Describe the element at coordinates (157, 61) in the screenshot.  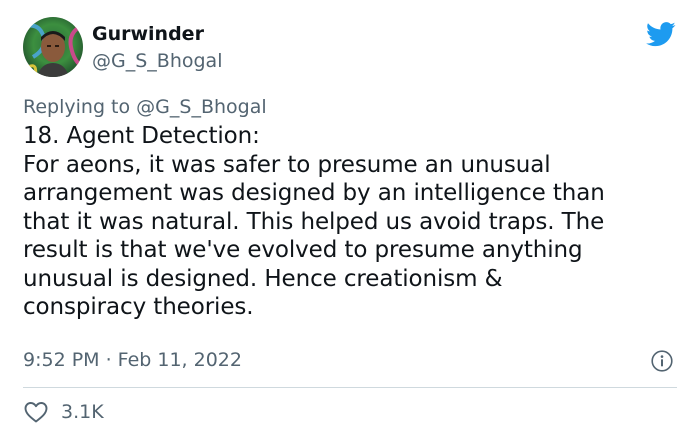
I see `user-handle: @G_S_Bhogal` at that location.